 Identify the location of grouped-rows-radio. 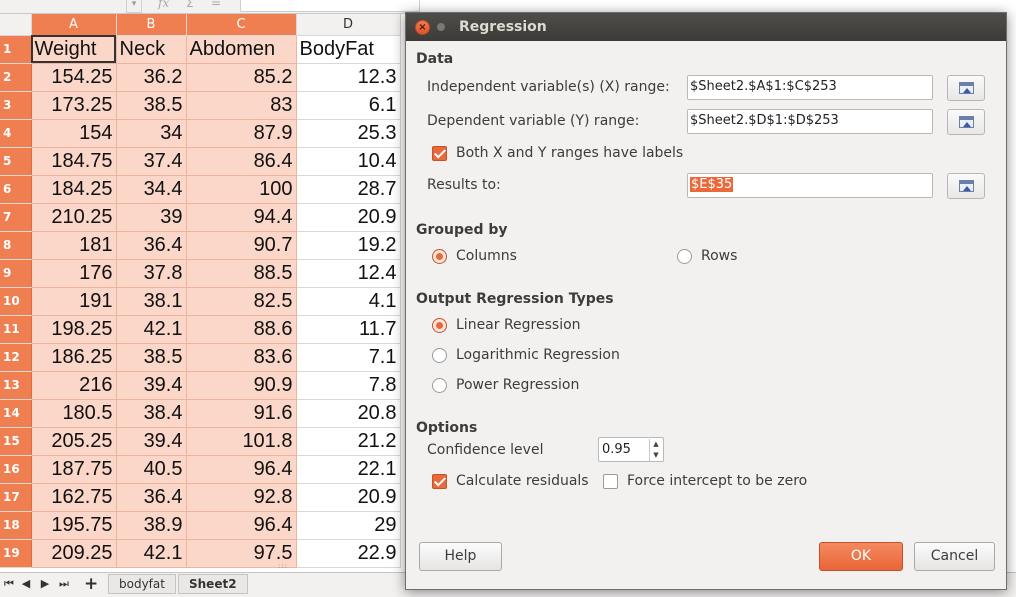
(684, 256).